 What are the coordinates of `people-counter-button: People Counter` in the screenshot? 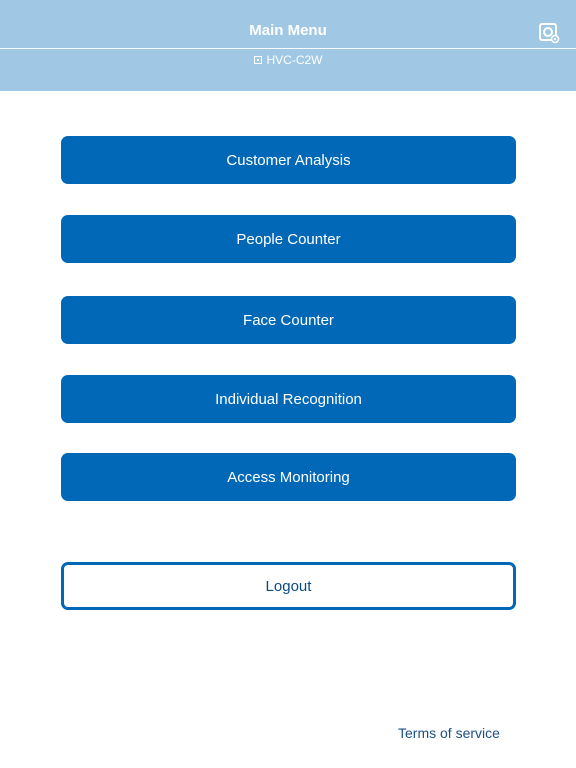 It's located at (288, 239).